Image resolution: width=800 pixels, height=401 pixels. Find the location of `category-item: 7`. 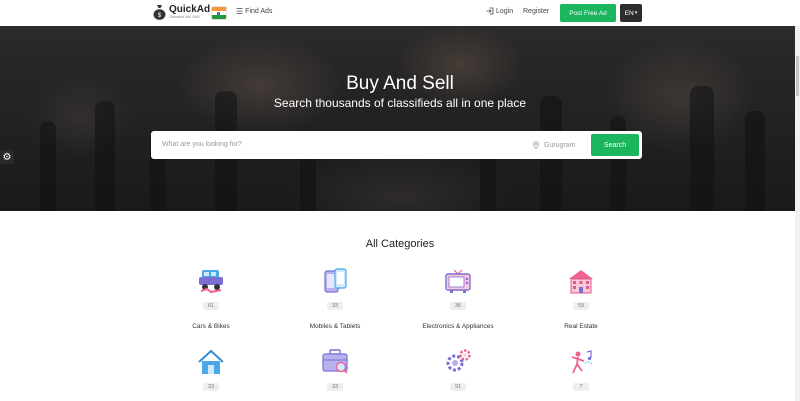

category-item: 7 is located at coordinates (581, 371).